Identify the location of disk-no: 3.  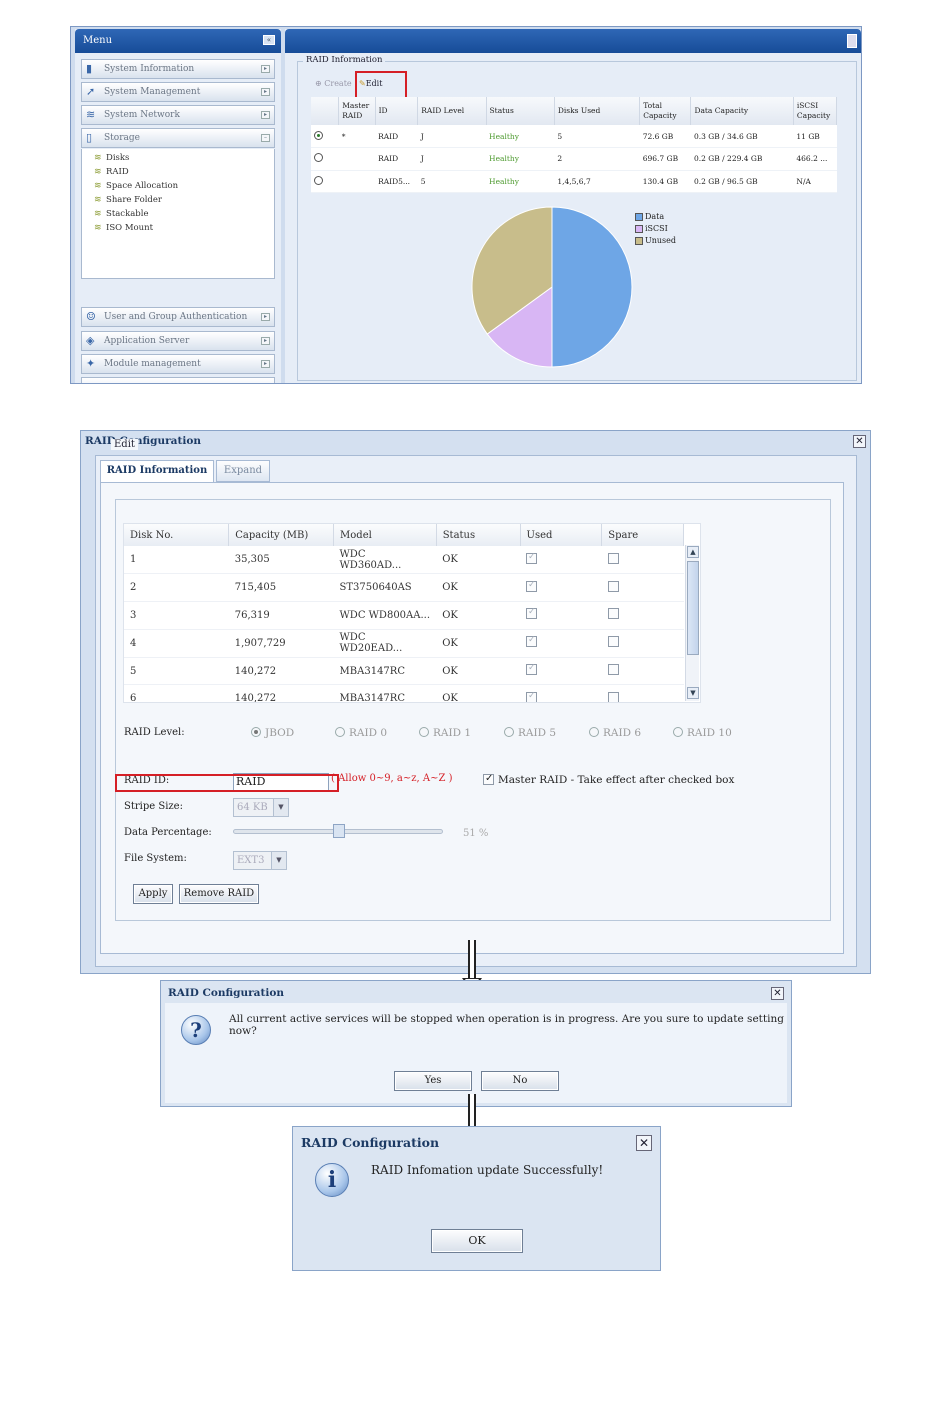
(176, 615).